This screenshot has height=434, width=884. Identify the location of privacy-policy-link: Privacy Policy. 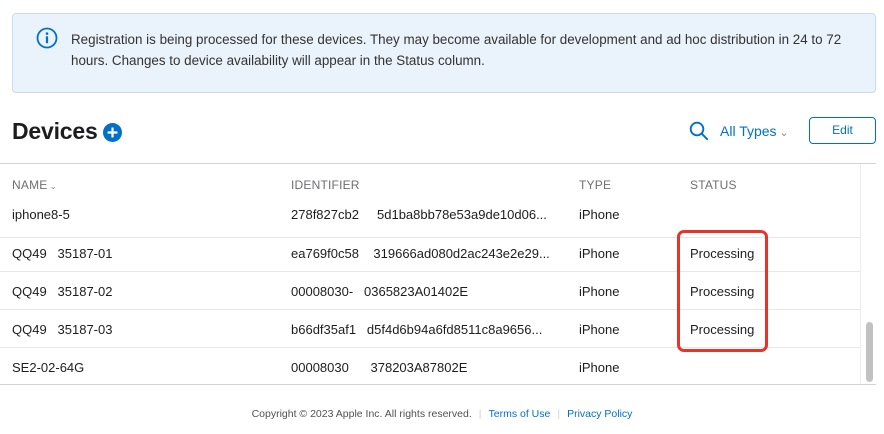
(599, 414).